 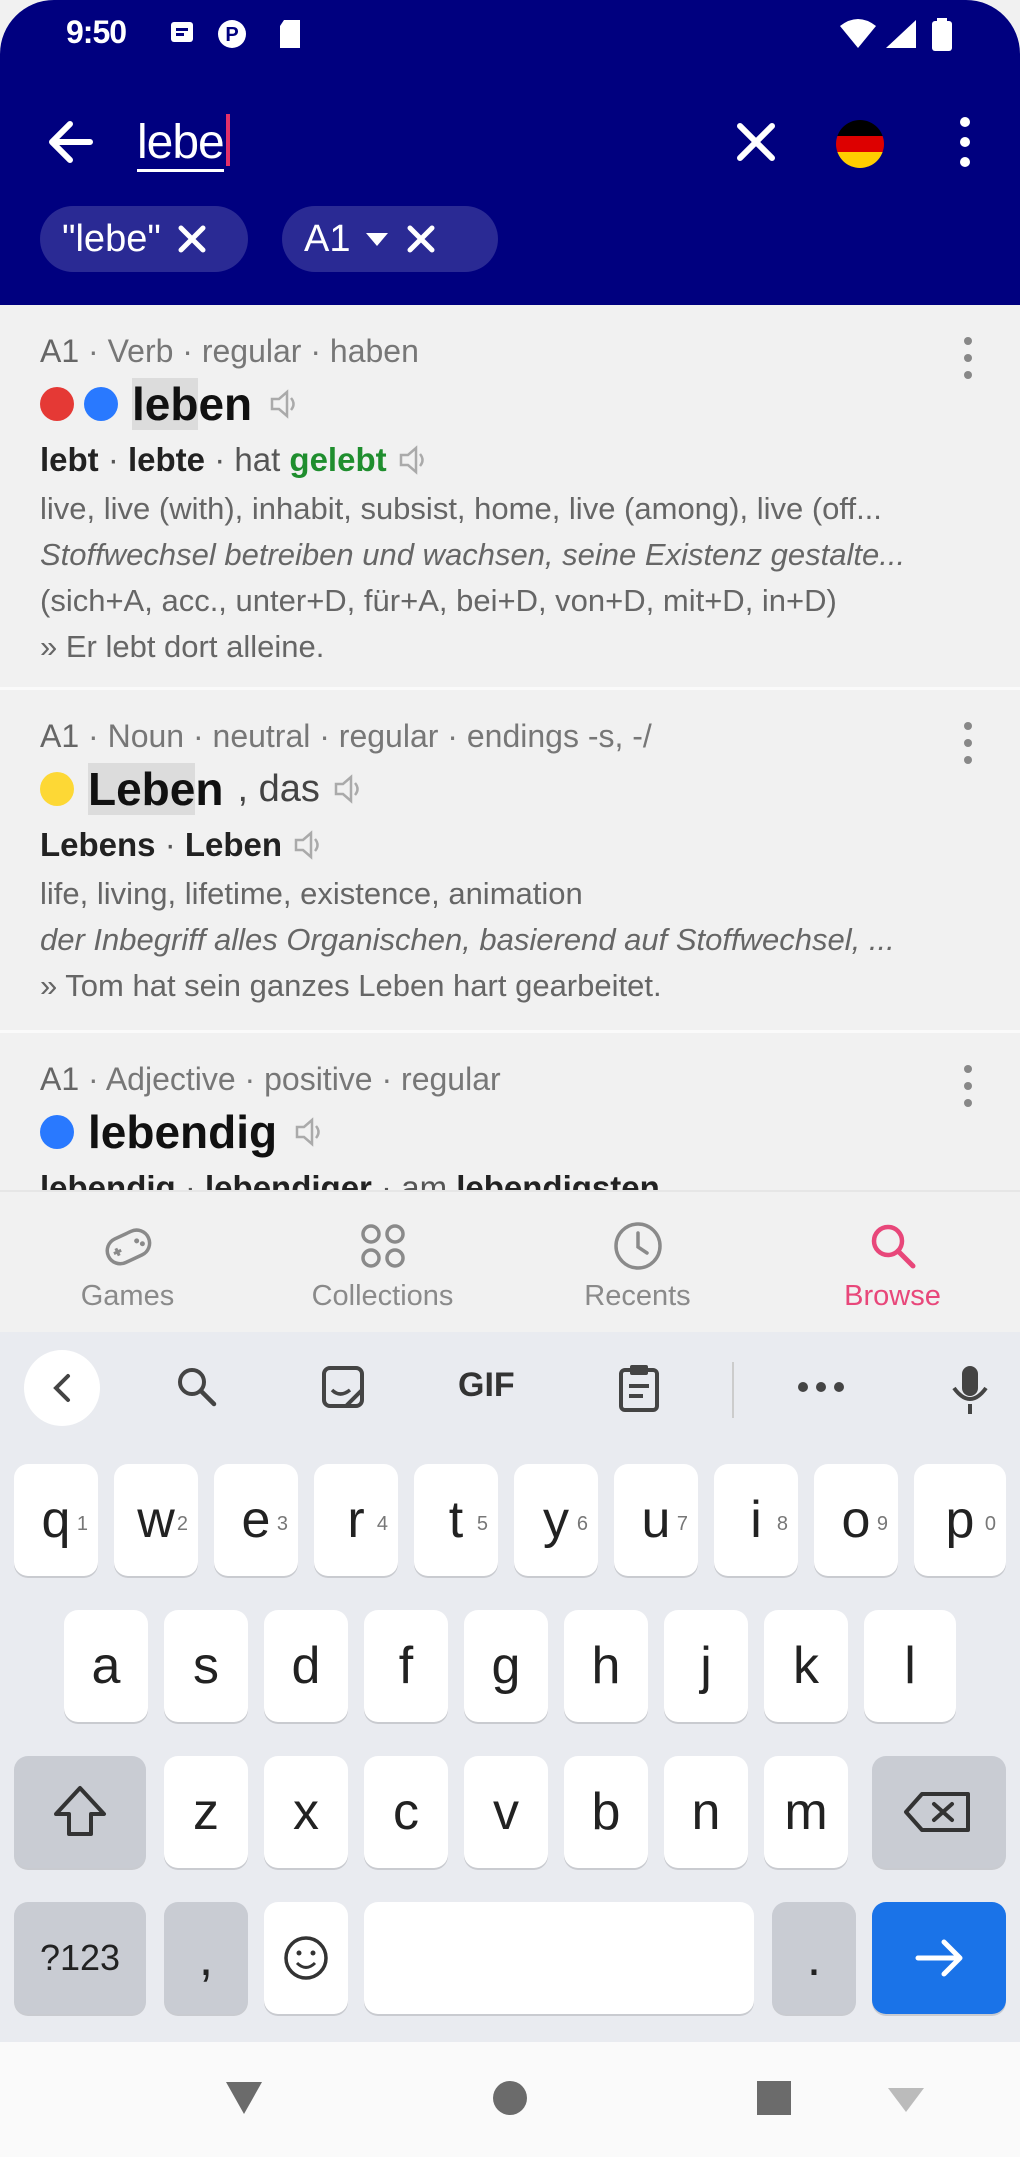 What do you see at coordinates (806, 1666) in the screenshot?
I see `key-k: k` at bounding box center [806, 1666].